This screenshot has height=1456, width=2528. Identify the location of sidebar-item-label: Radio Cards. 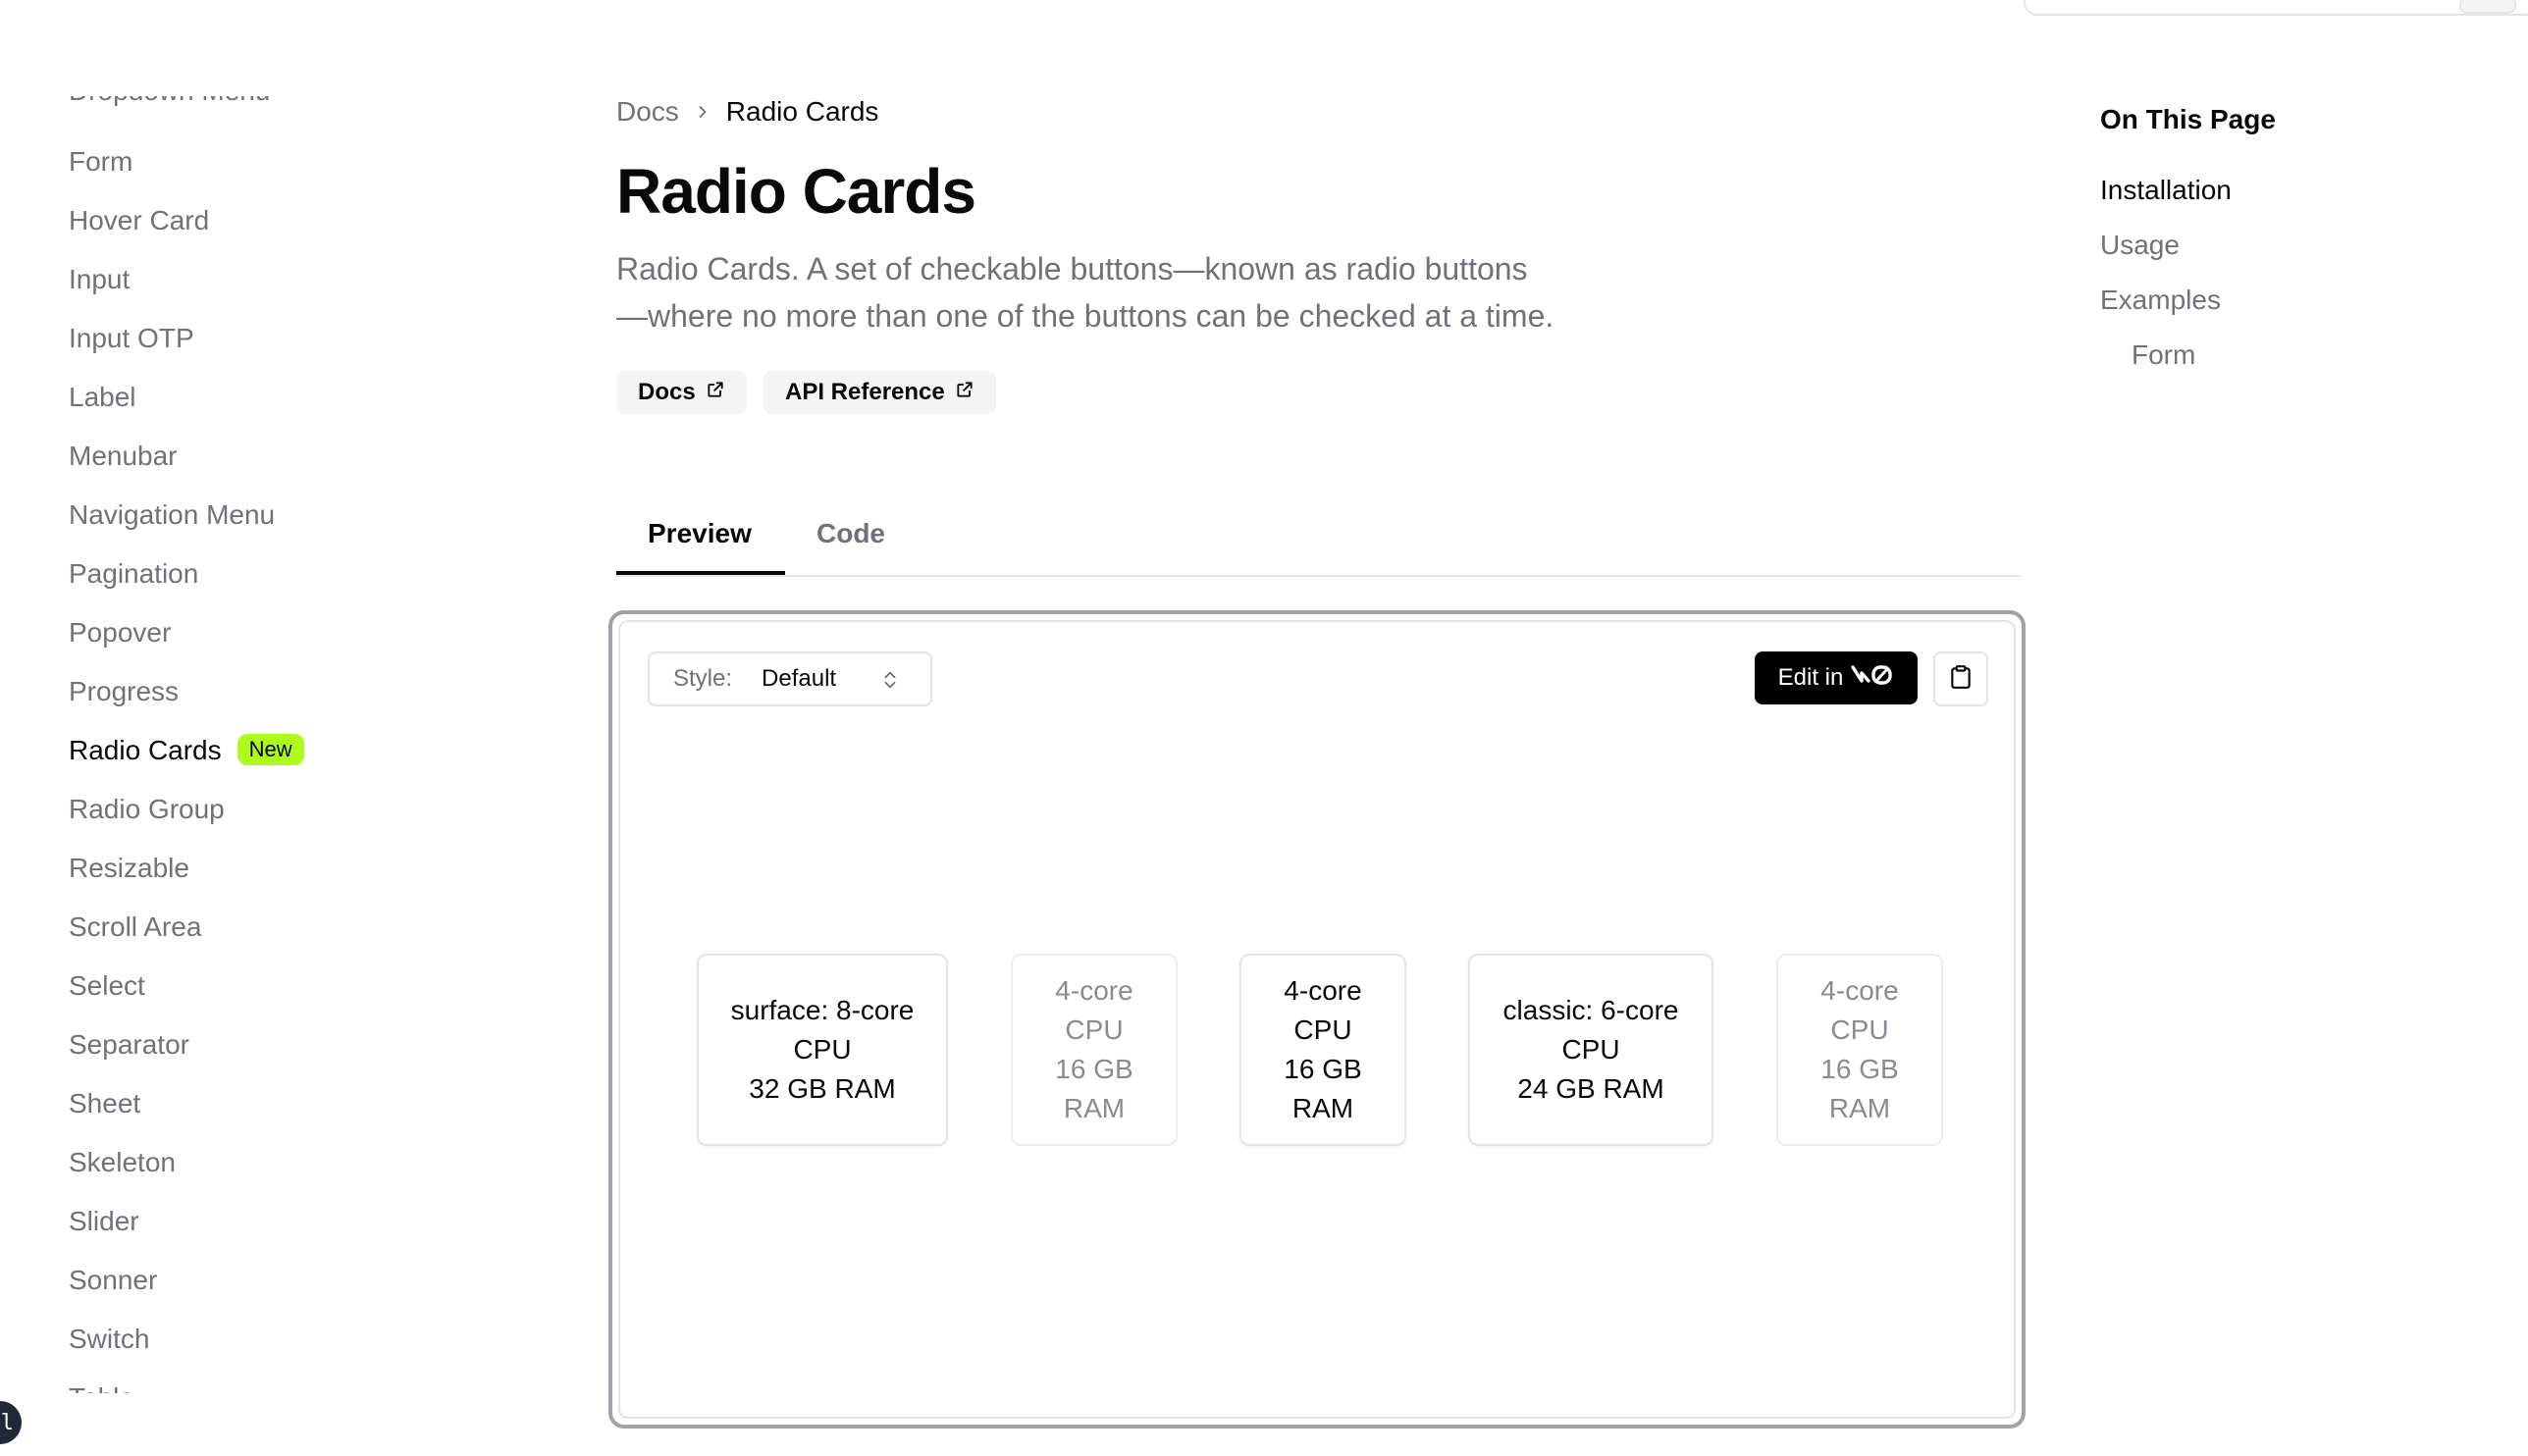
(145, 750).